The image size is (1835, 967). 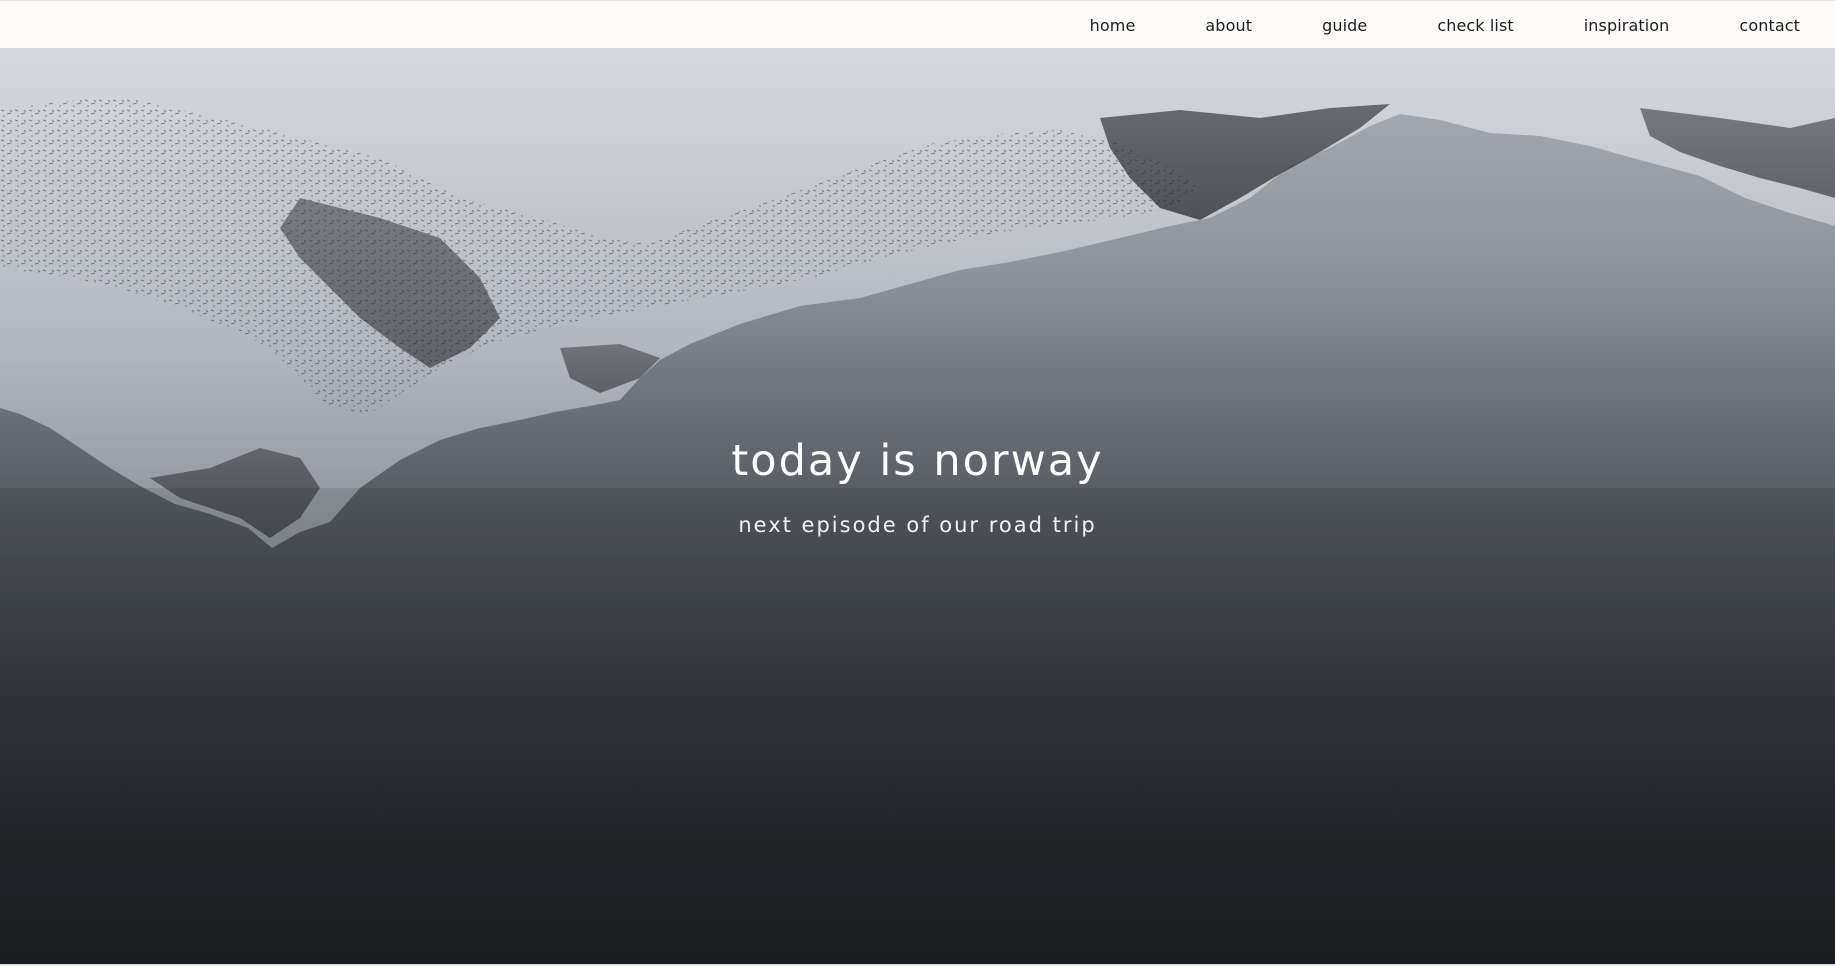 I want to click on nav-link-home: home, so click(x=1113, y=25).